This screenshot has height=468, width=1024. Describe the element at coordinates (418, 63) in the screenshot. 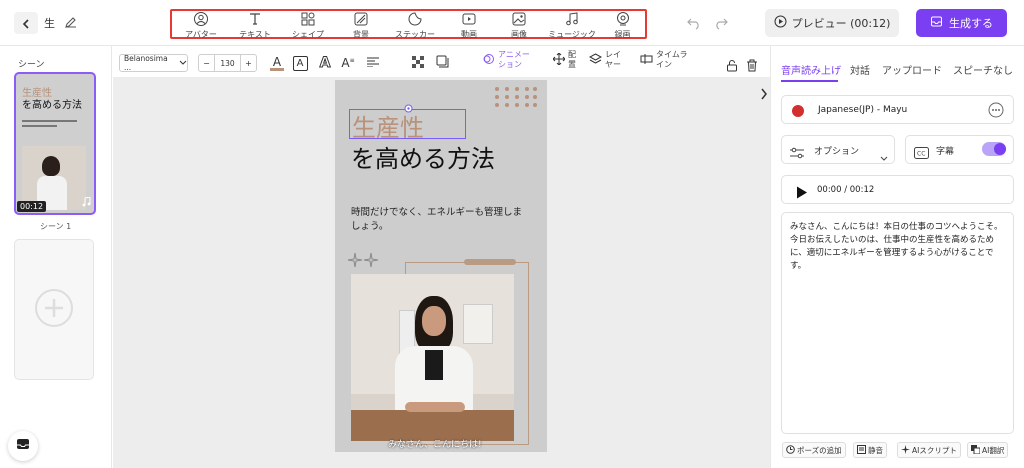

I see `transparency-button` at that location.